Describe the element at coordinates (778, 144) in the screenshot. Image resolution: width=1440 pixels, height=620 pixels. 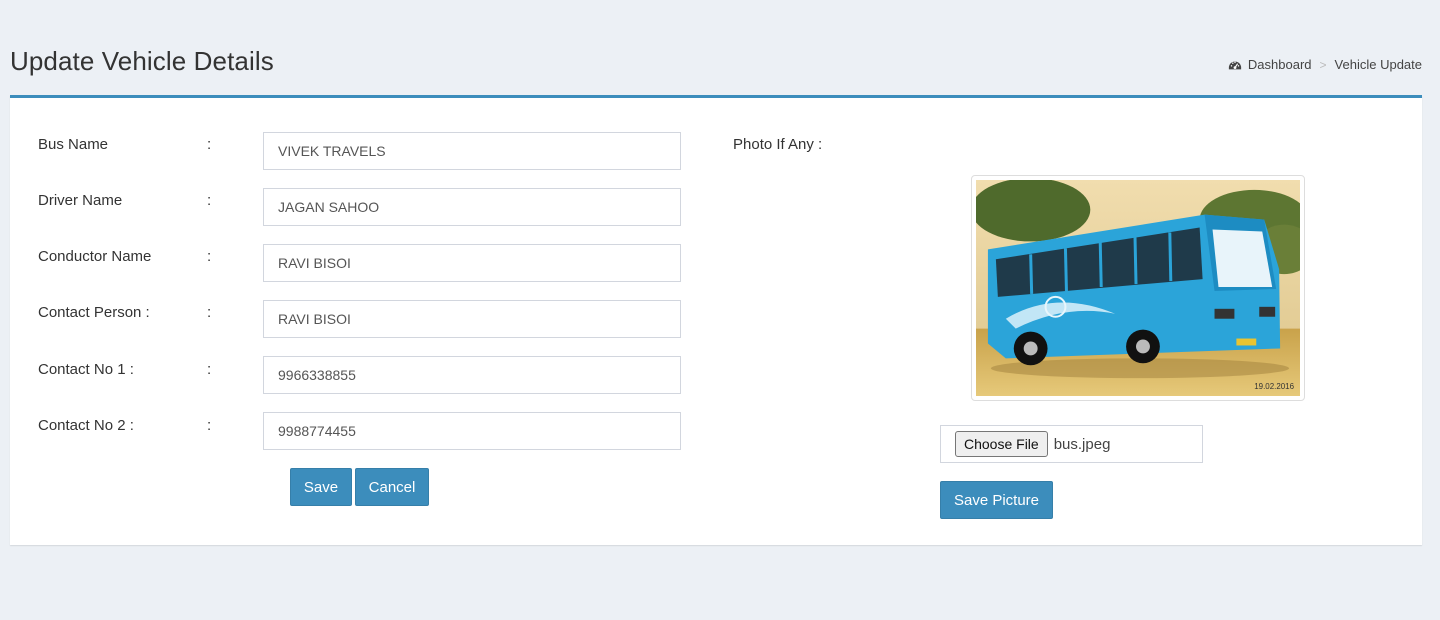
I see `photo-label: Photo If Any :` at that location.